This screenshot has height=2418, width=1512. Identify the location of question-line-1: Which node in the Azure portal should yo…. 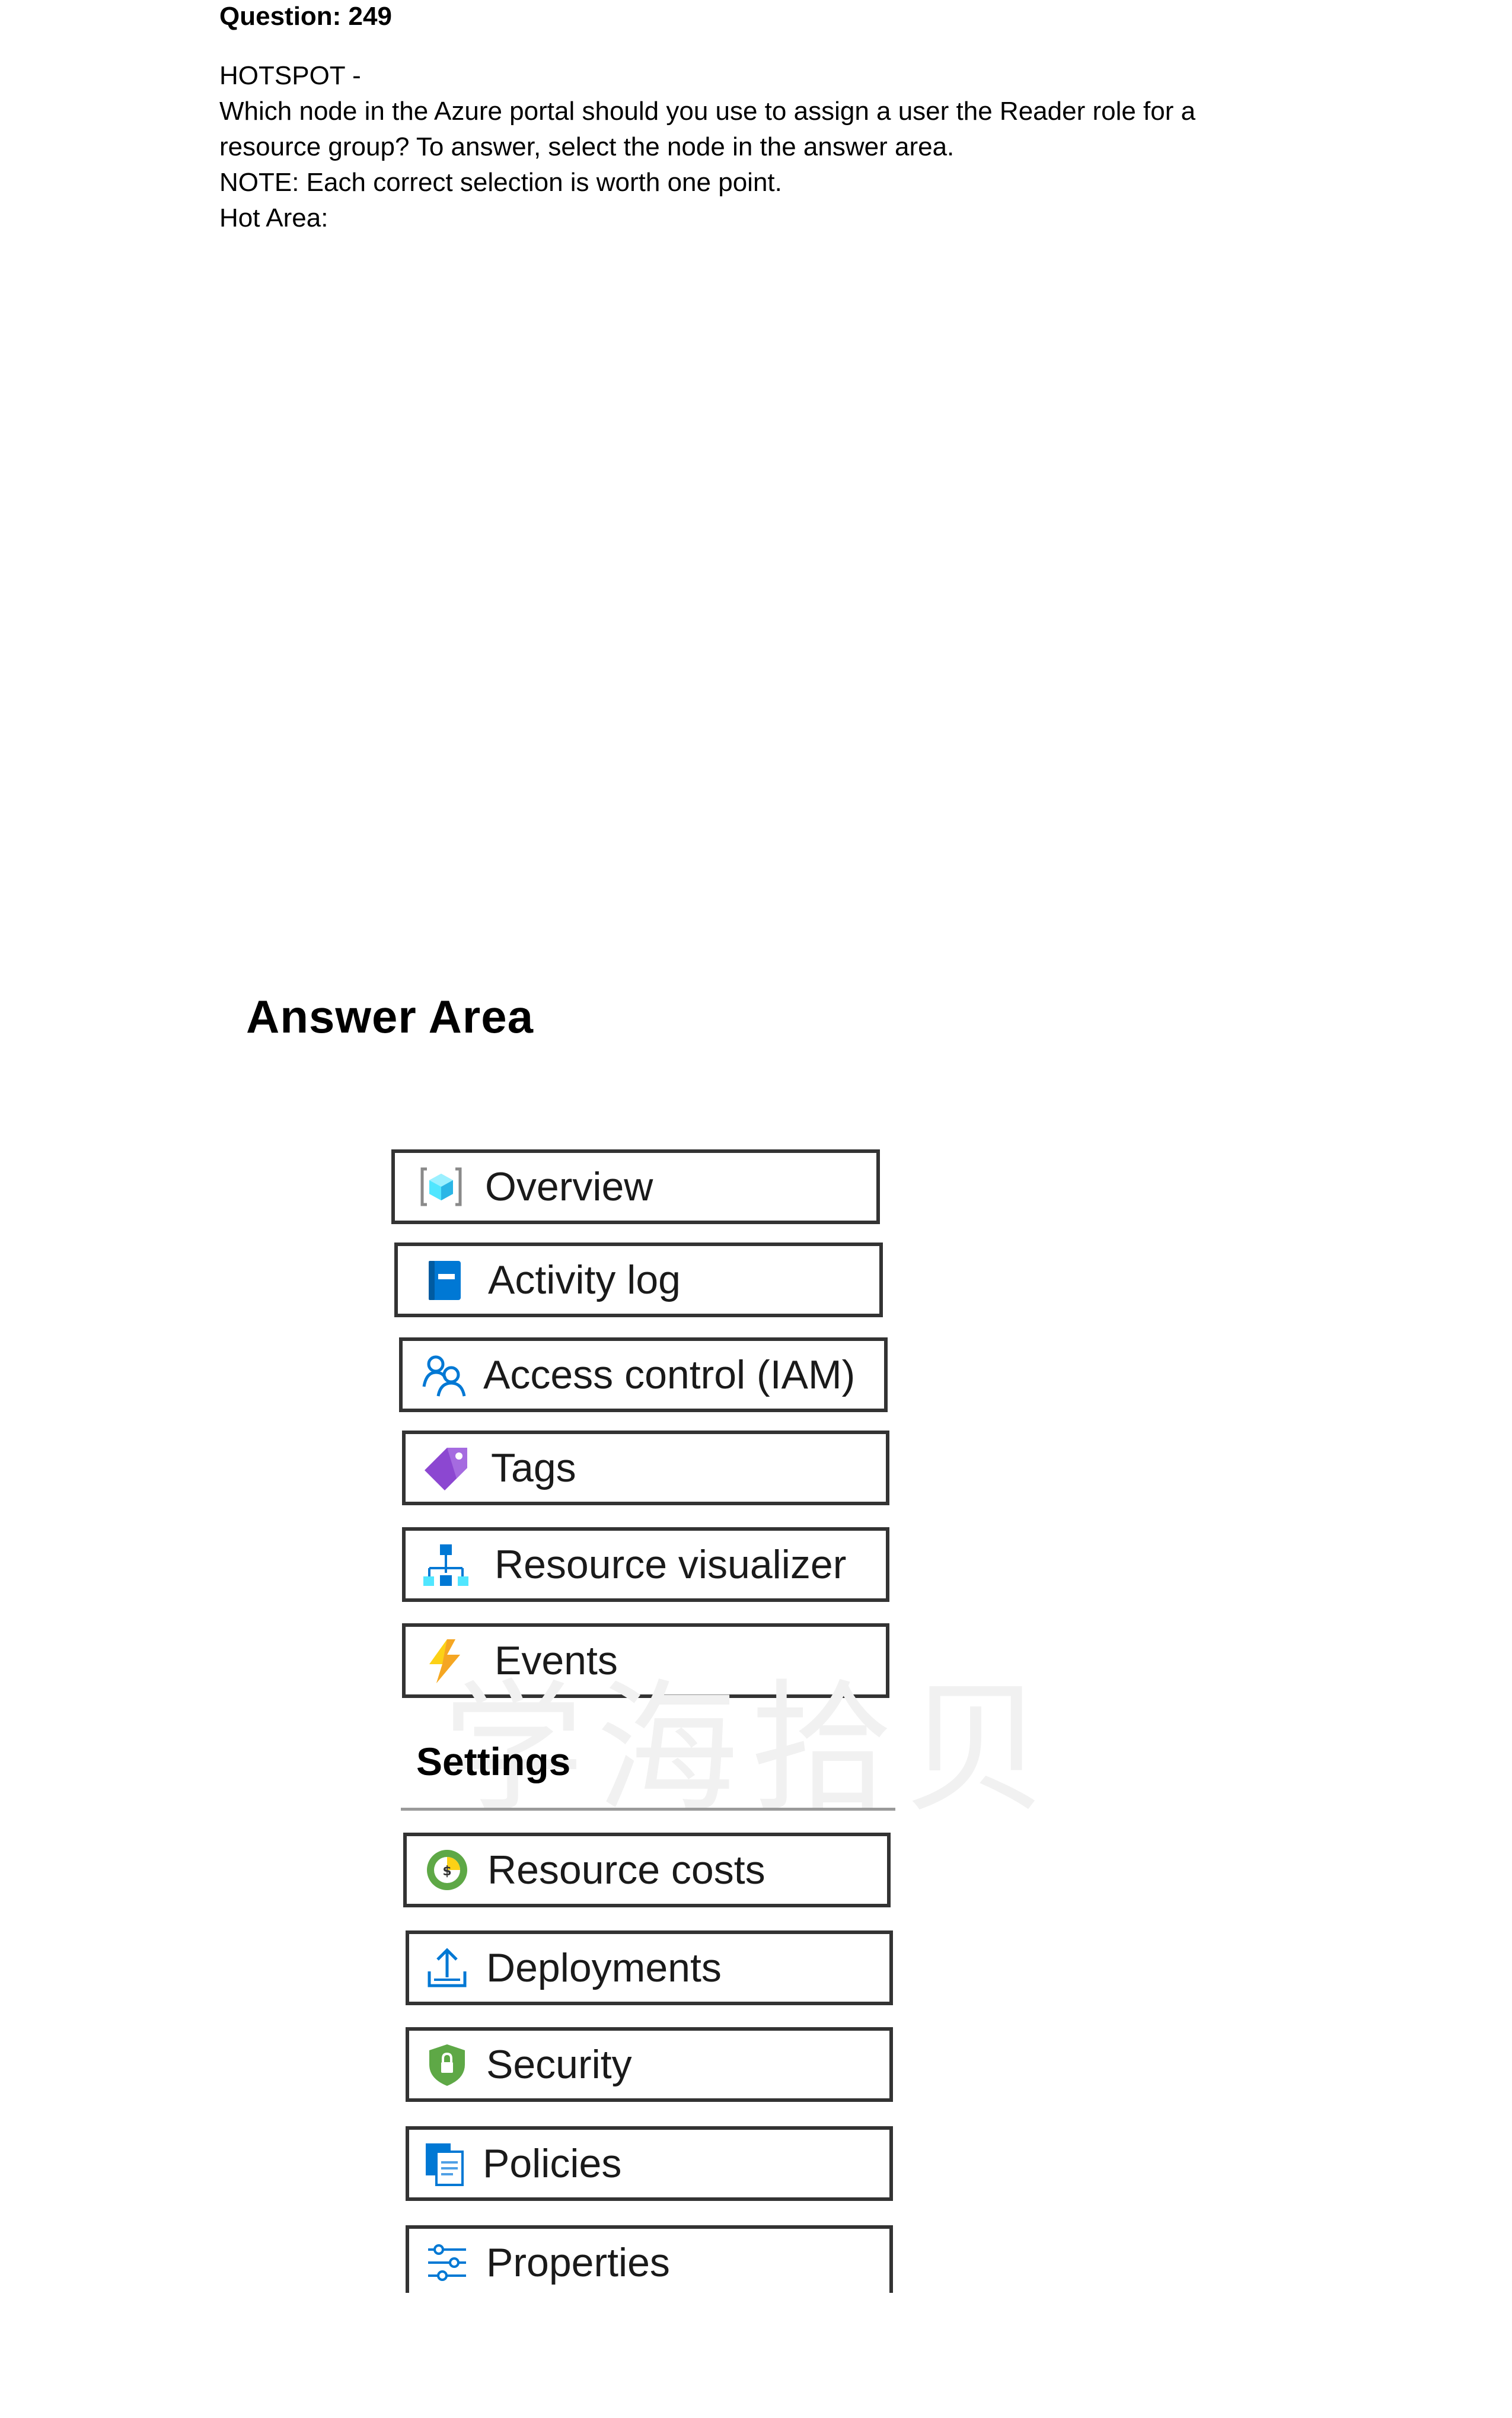
(707, 111).